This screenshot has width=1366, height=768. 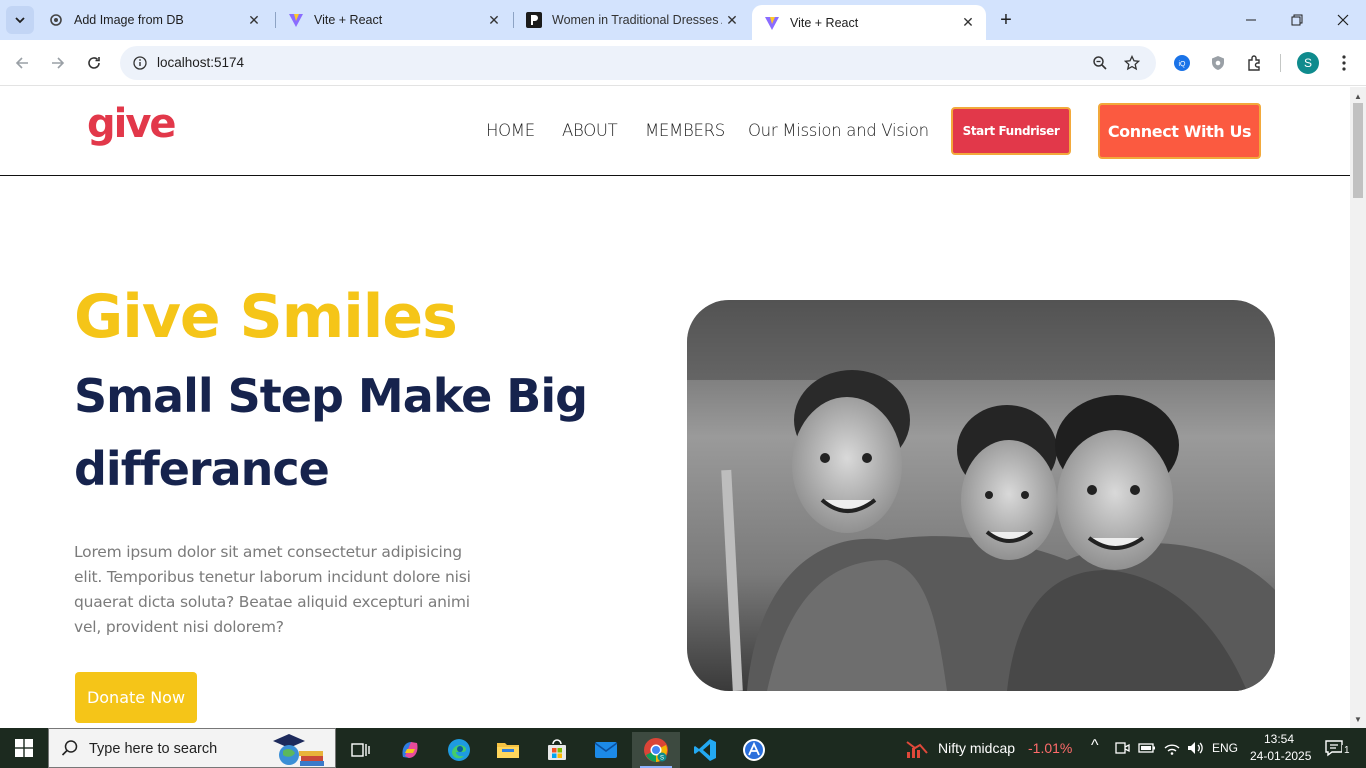 I want to click on meet-now-icon, so click(x=1122, y=748).